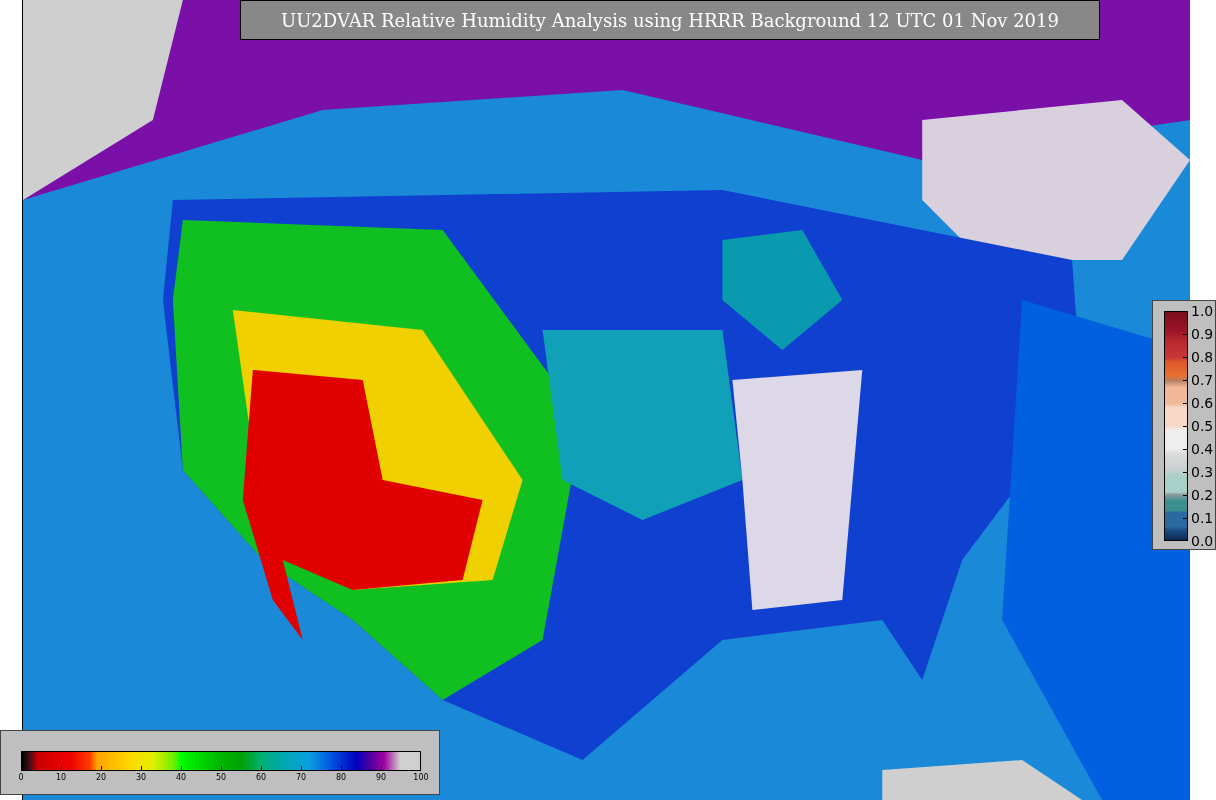  Describe the element at coordinates (1202, 495) in the screenshot. I see `tick-label: 0.2` at that location.